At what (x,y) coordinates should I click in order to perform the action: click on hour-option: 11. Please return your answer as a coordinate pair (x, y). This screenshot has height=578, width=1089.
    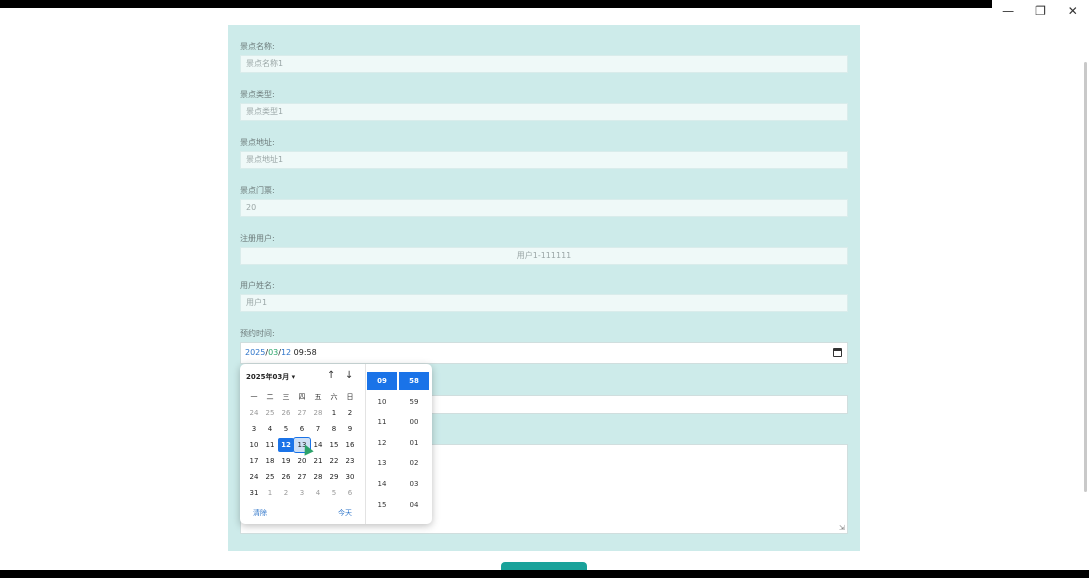
    Looking at the image, I should click on (382, 422).